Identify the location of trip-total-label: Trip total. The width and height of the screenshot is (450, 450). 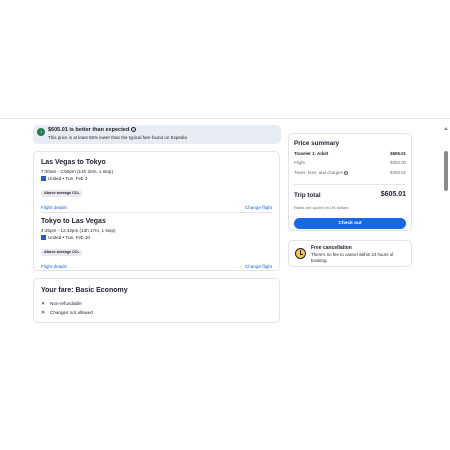
(307, 195).